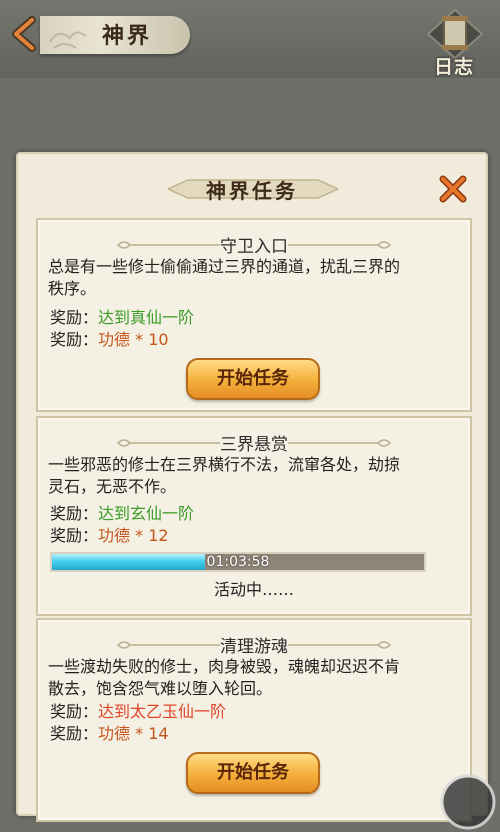  I want to click on reward-value: 功德 * 10, so click(133, 339).